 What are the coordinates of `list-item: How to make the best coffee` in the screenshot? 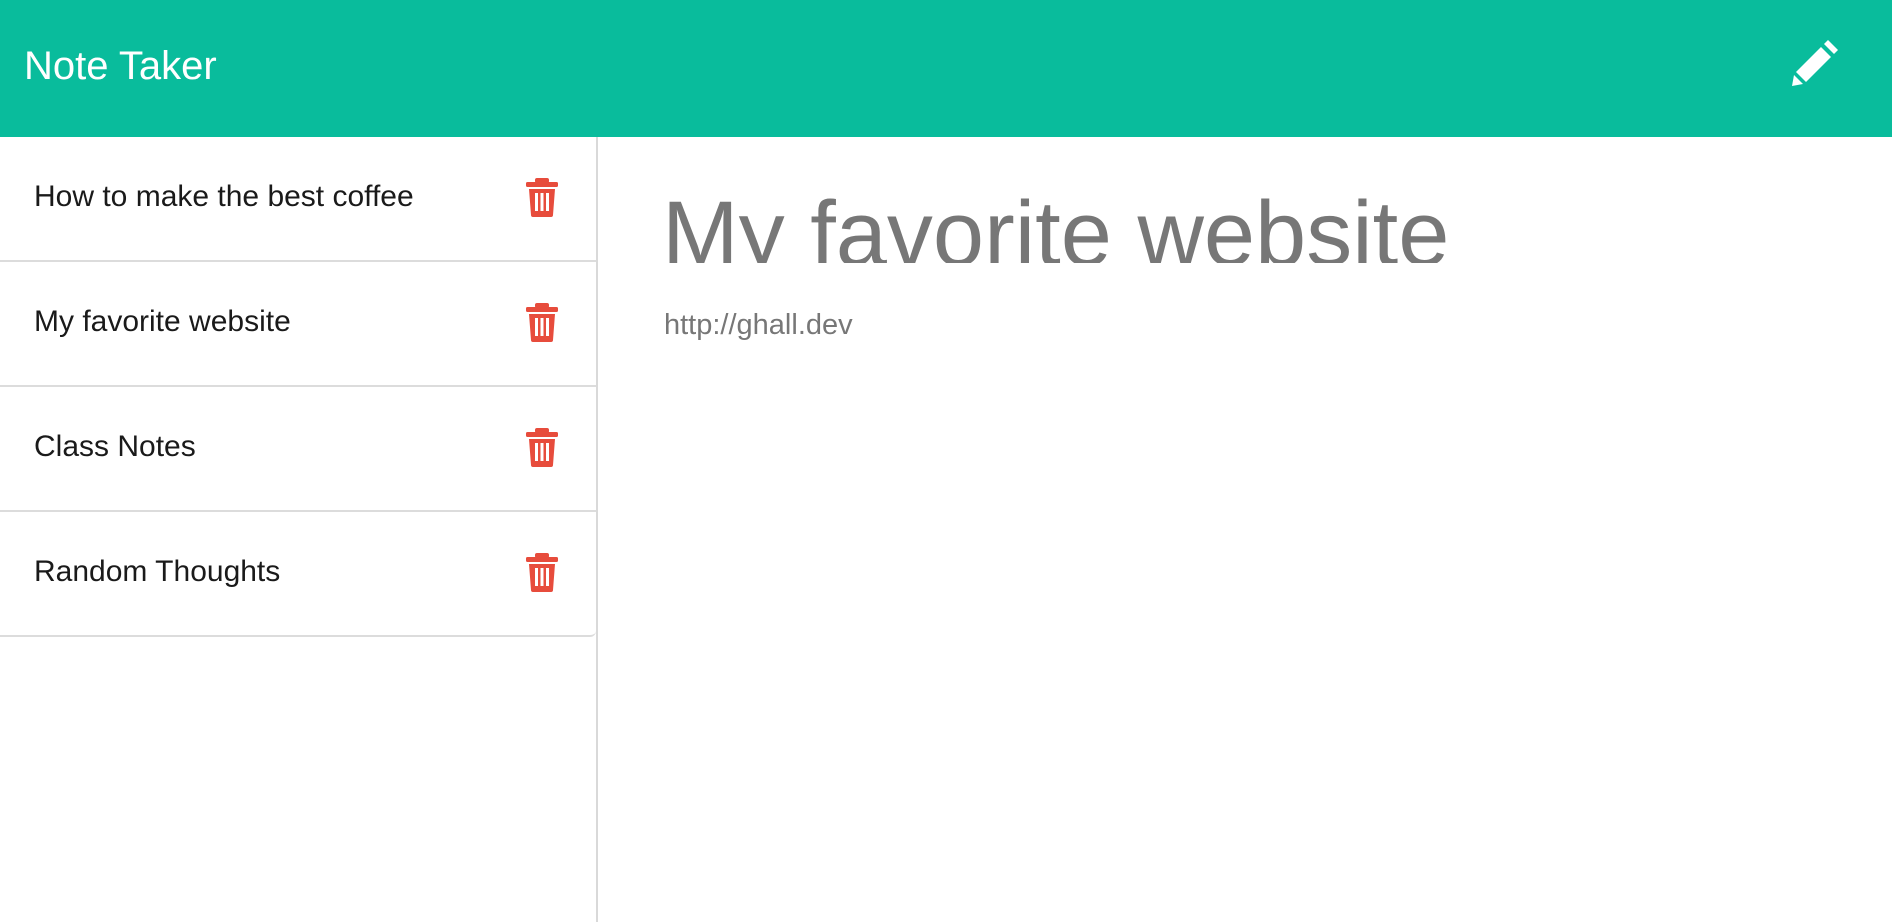 It's located at (298, 199).